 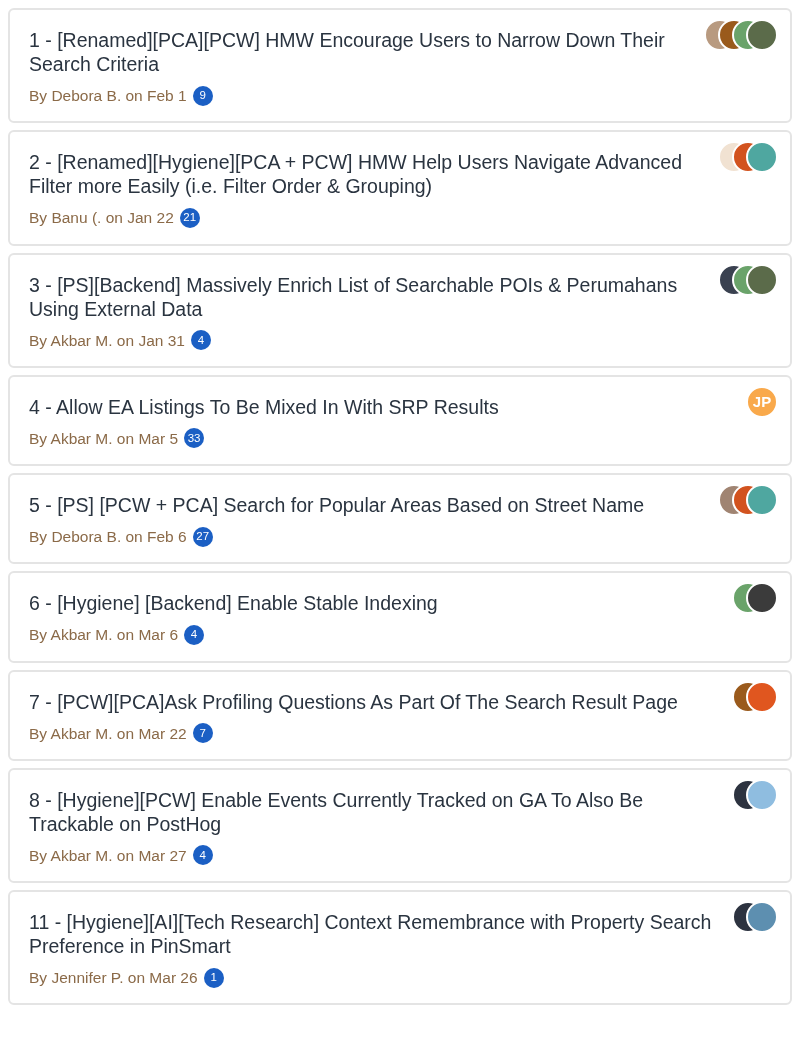 What do you see at coordinates (762, 401) in the screenshot?
I see `avatar: JP` at bounding box center [762, 401].